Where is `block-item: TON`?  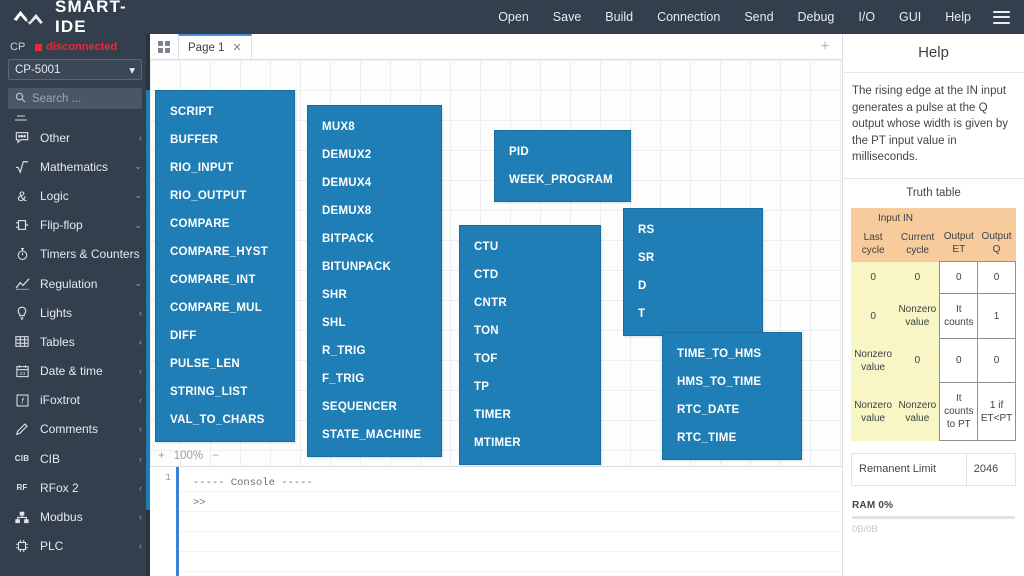 block-item: TON is located at coordinates (530, 331).